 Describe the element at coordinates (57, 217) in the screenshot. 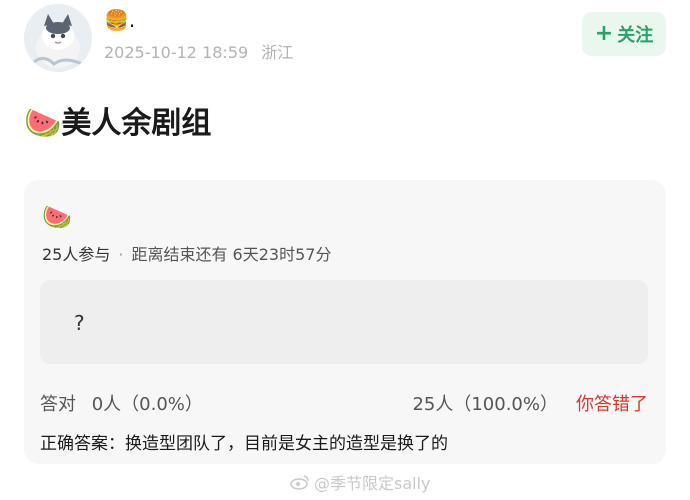

I see `poll-emoji: 🍉` at that location.